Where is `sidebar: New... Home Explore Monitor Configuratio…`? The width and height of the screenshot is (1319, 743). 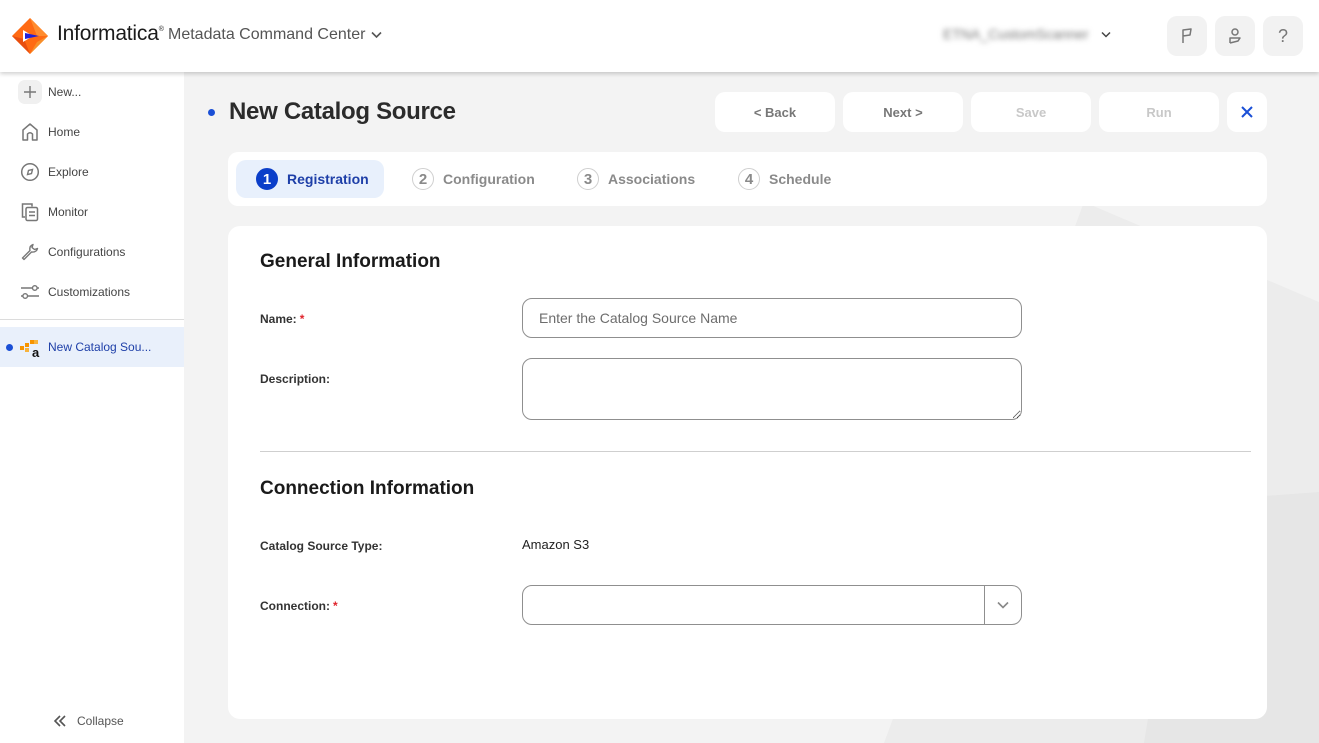 sidebar: New... Home Explore Monitor Configuratio… is located at coordinates (92, 407).